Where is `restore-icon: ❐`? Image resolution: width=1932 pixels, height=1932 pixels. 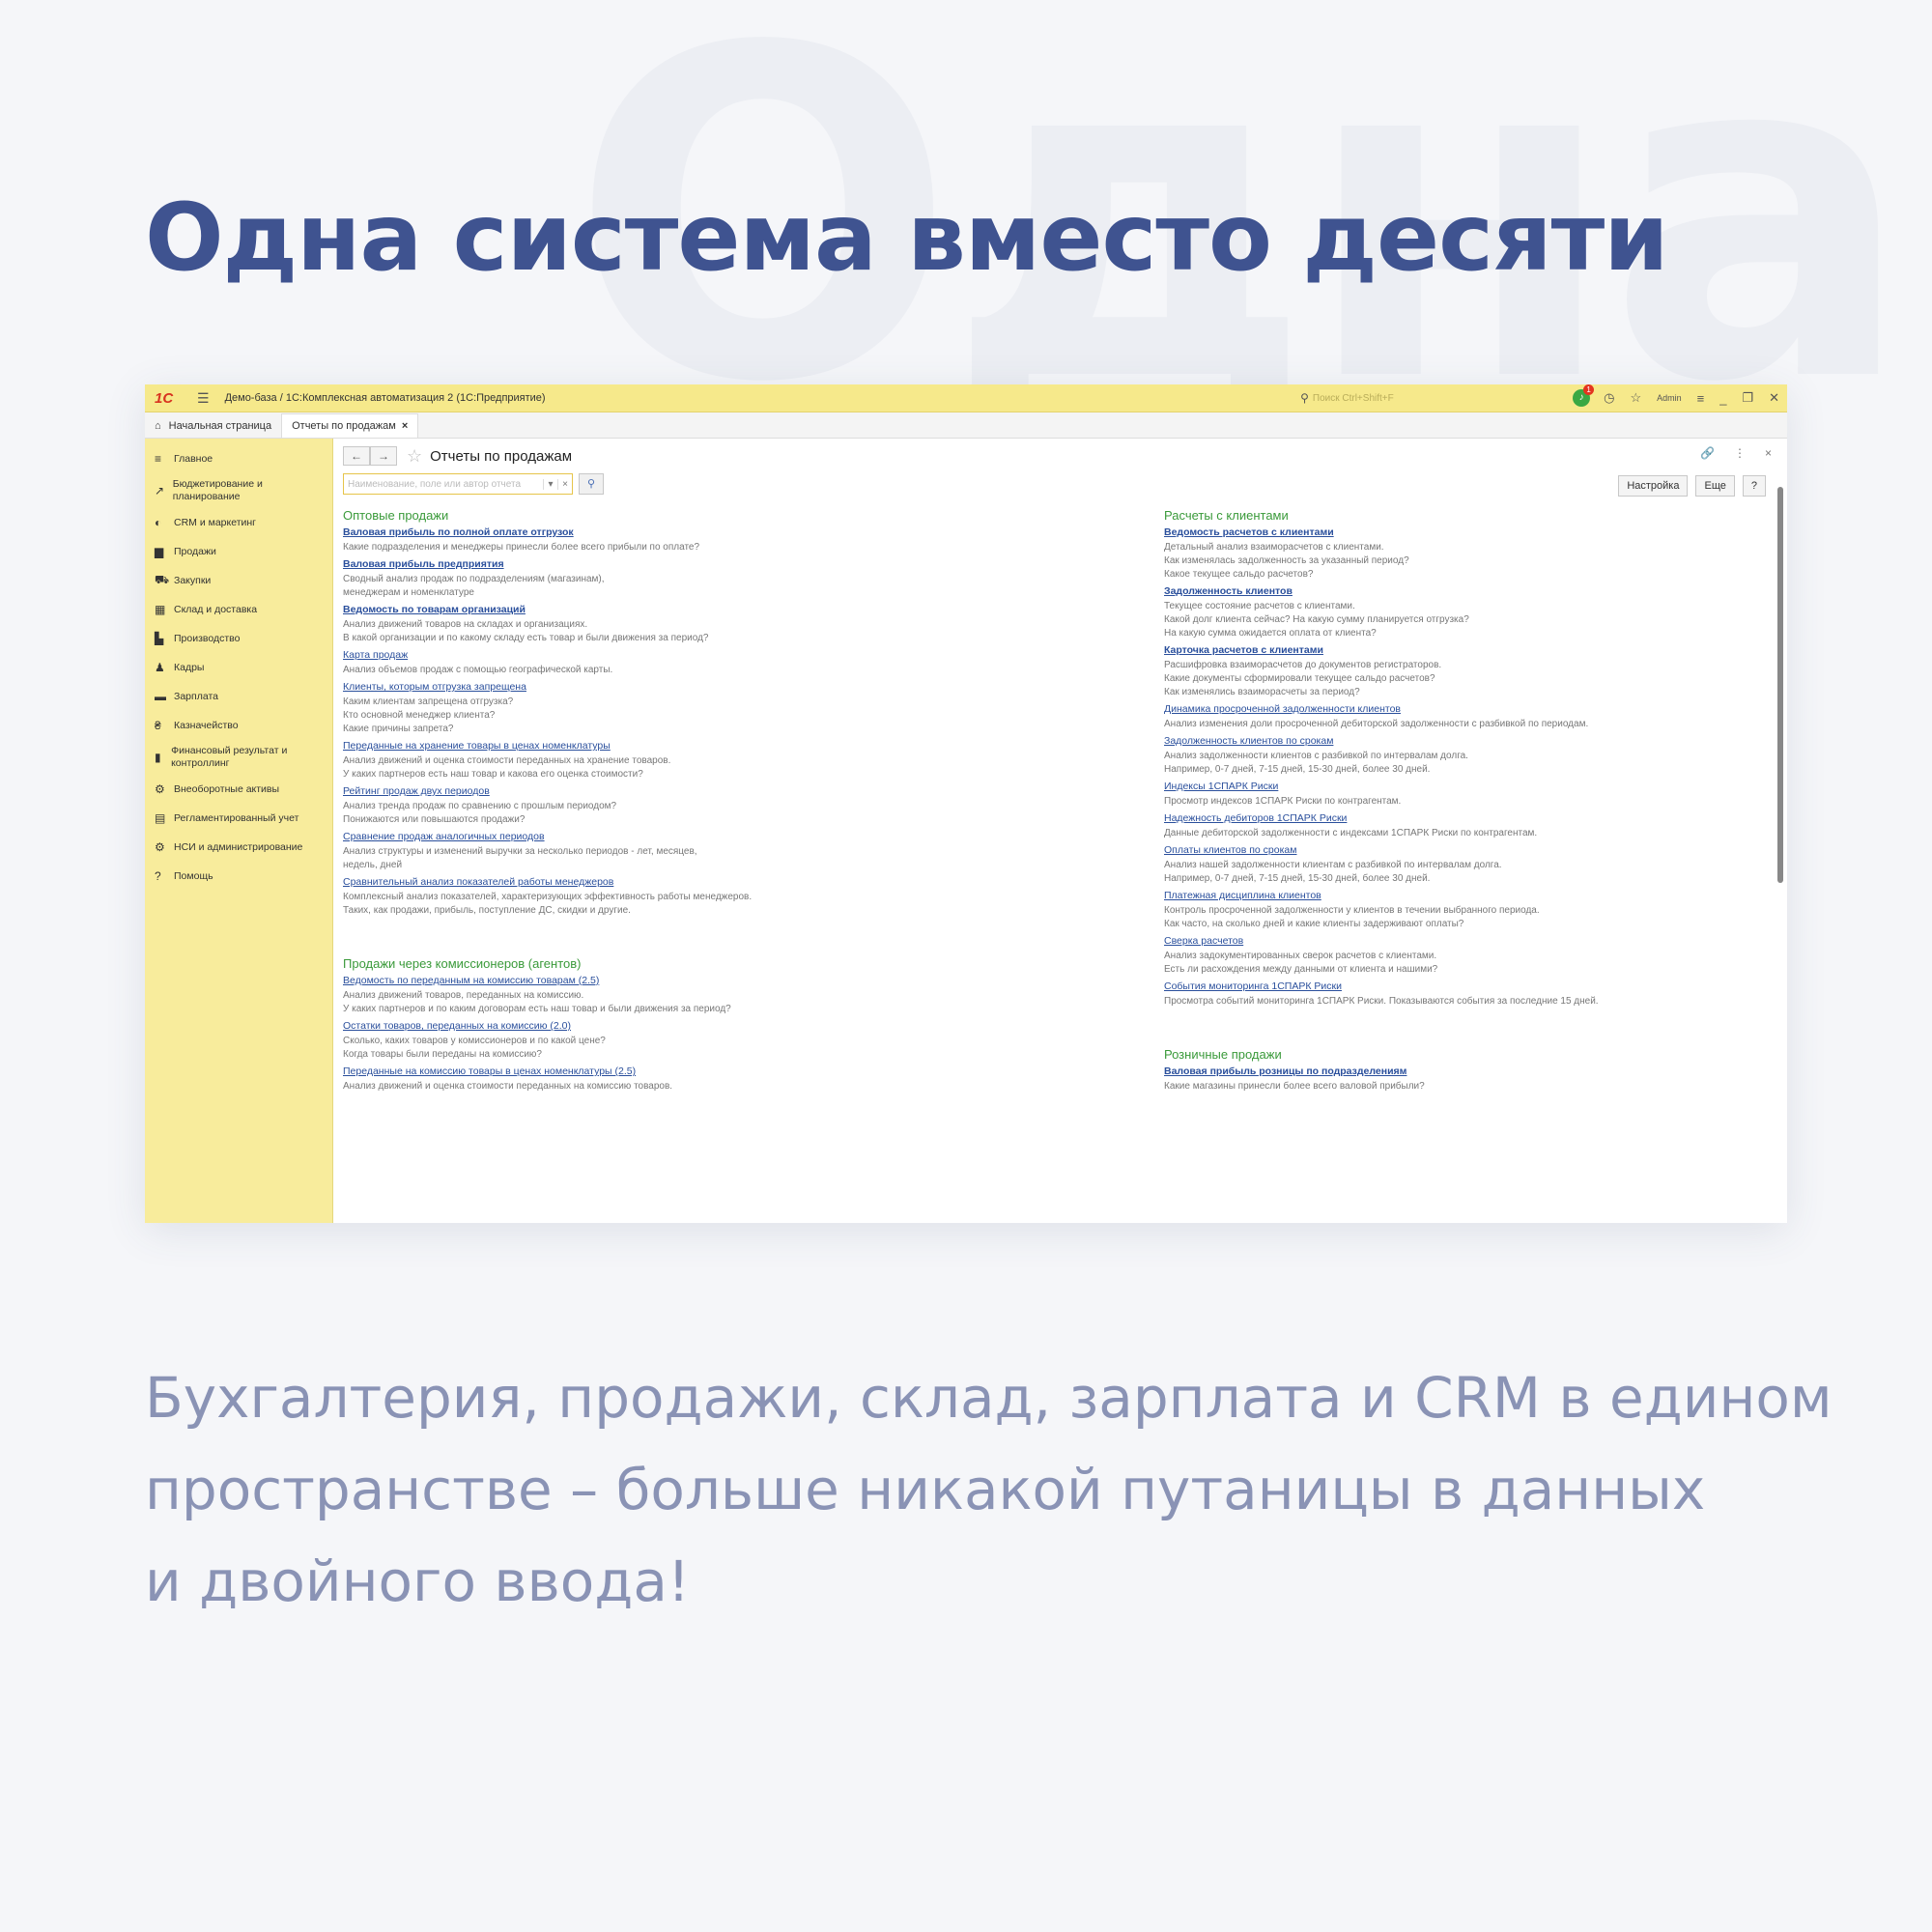 restore-icon: ❐ is located at coordinates (1747, 398).